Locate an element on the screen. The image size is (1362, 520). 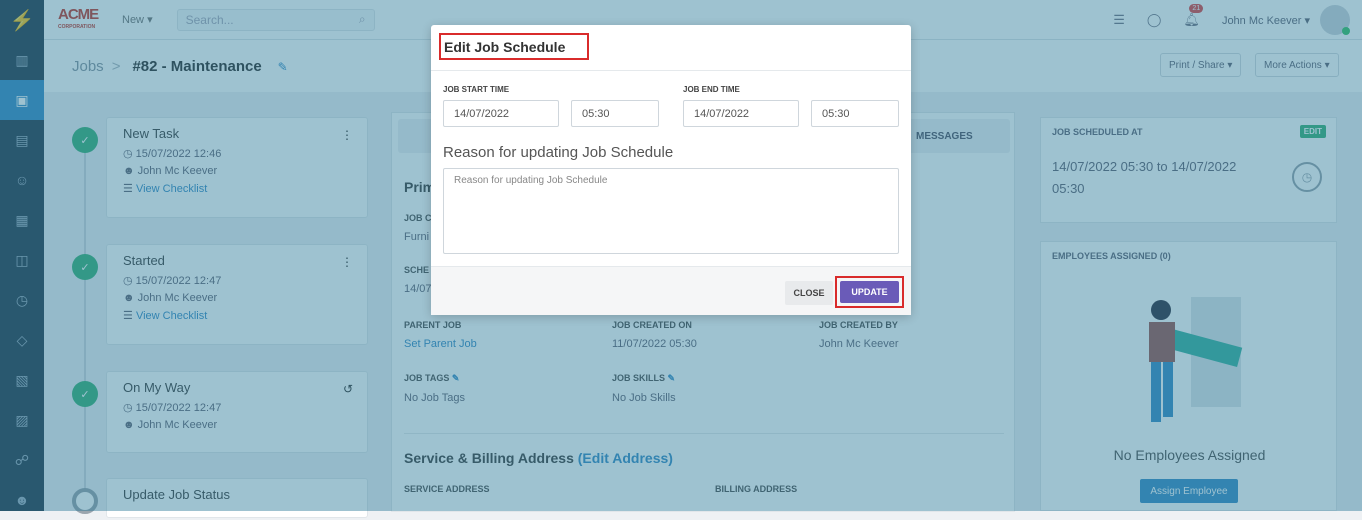
close-button: CLOSE is located at coordinates (809, 293).